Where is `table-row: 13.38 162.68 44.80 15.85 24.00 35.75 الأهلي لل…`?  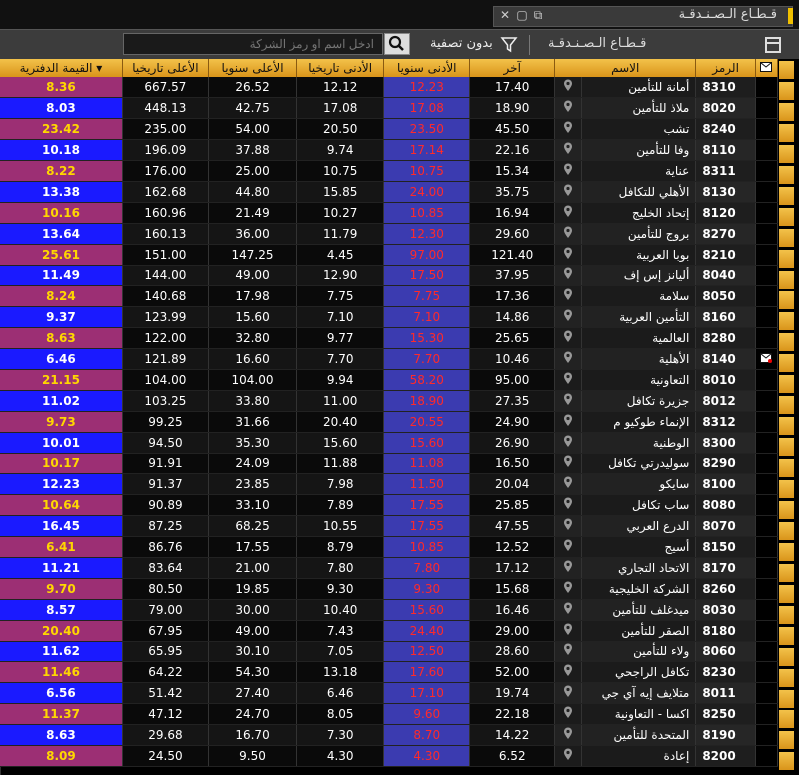 table-row: 13.38 162.68 44.80 15.85 24.00 35.75 الأهلي لل… is located at coordinates (389, 192).